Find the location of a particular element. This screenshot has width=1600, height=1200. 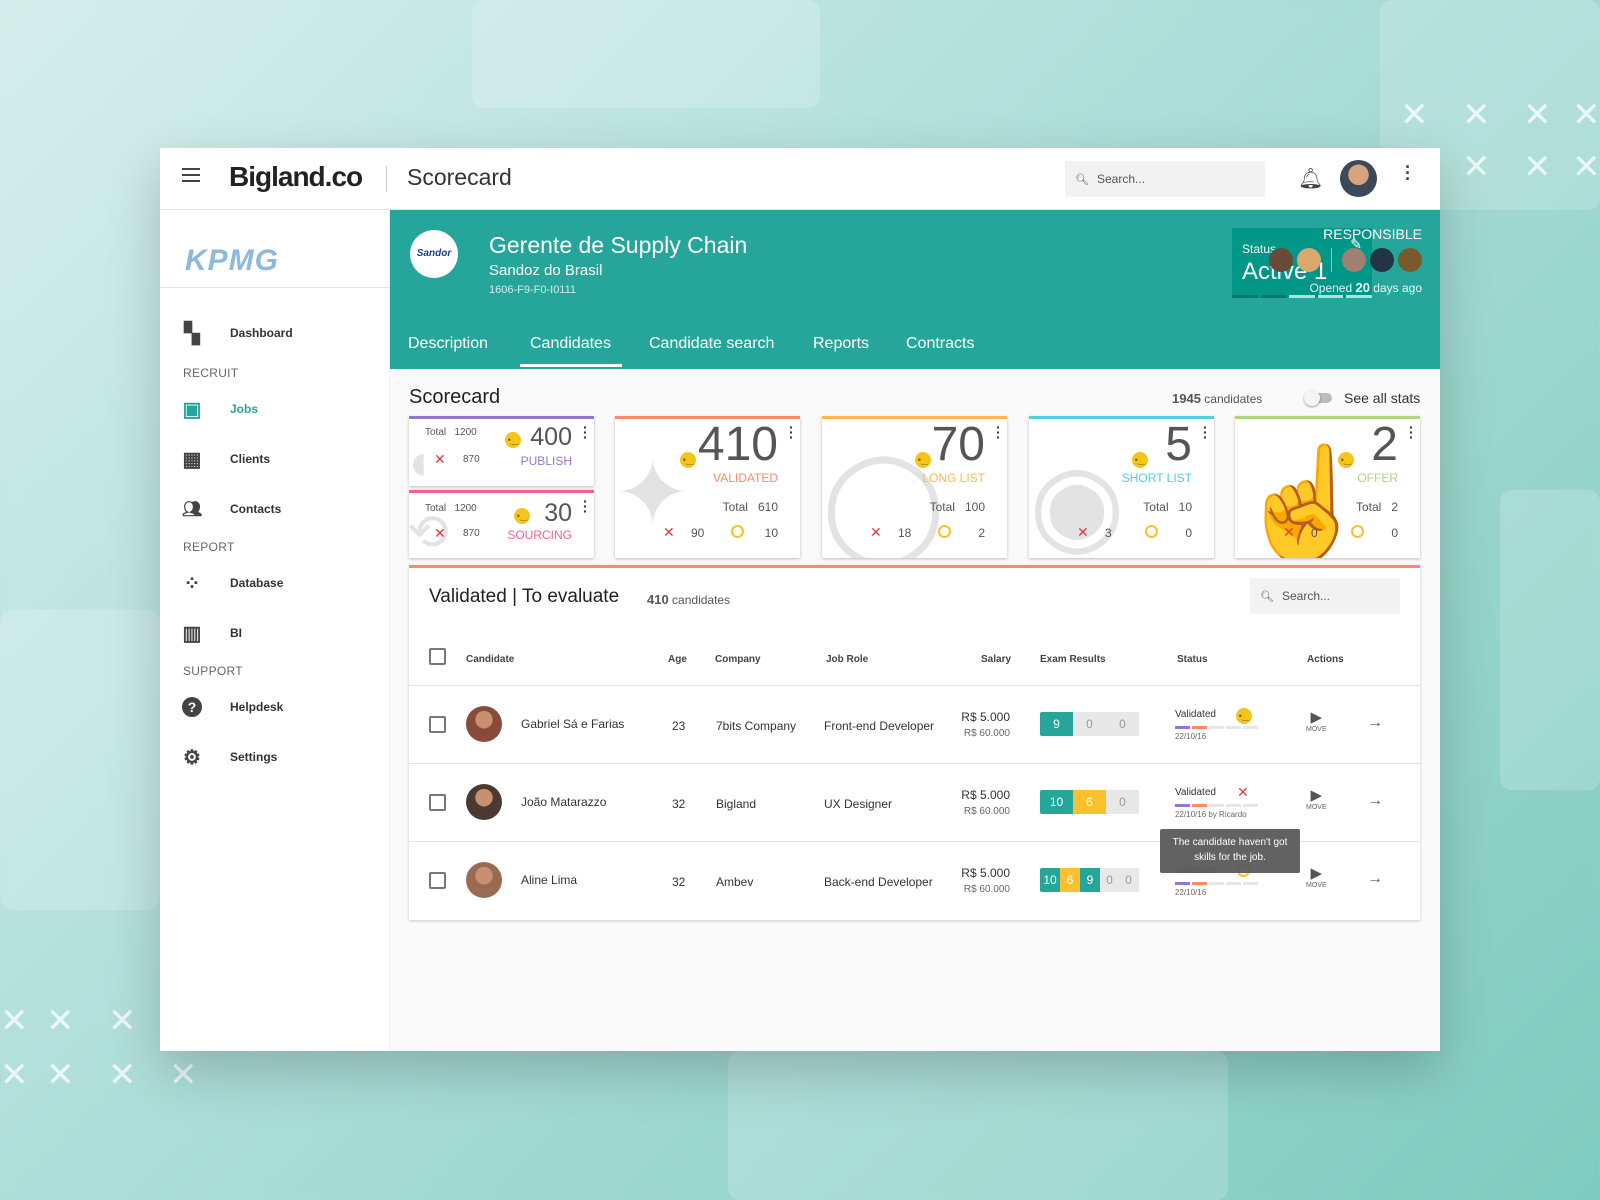

stage-label: SHORT LIST is located at coordinates (1156, 478).